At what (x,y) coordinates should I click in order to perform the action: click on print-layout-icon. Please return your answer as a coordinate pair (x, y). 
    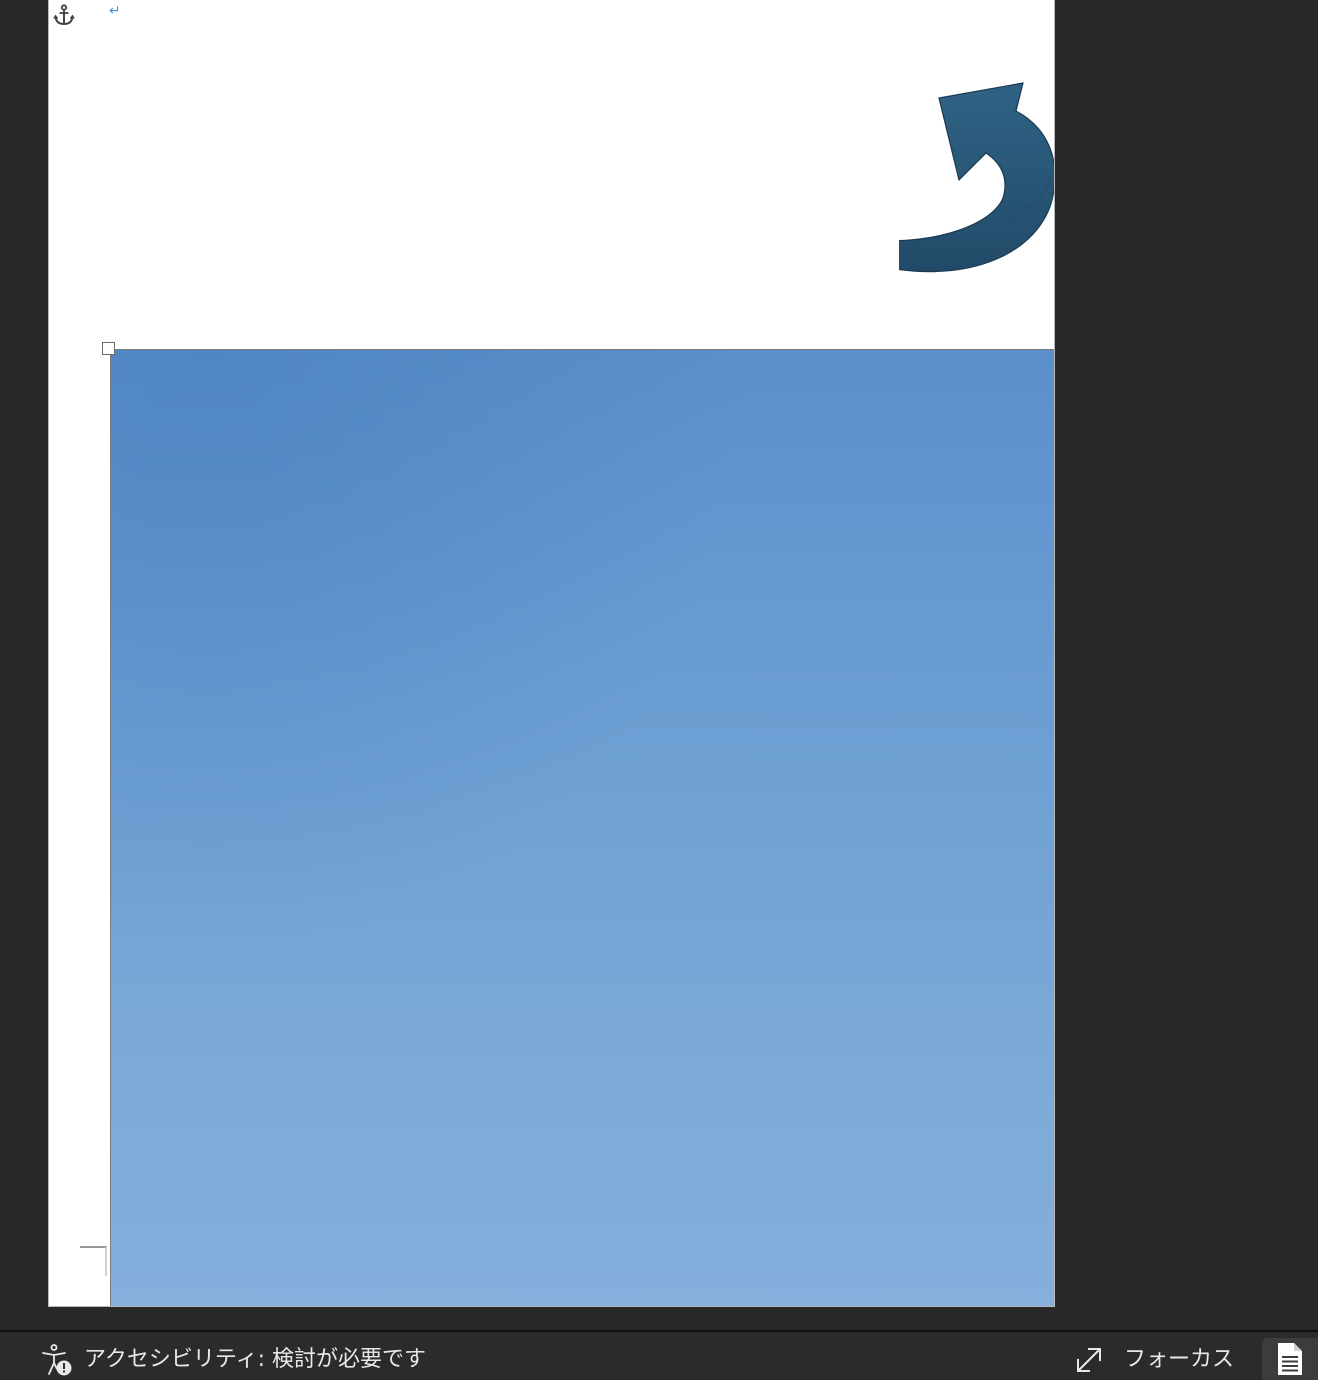
    Looking at the image, I should click on (1290, 1359).